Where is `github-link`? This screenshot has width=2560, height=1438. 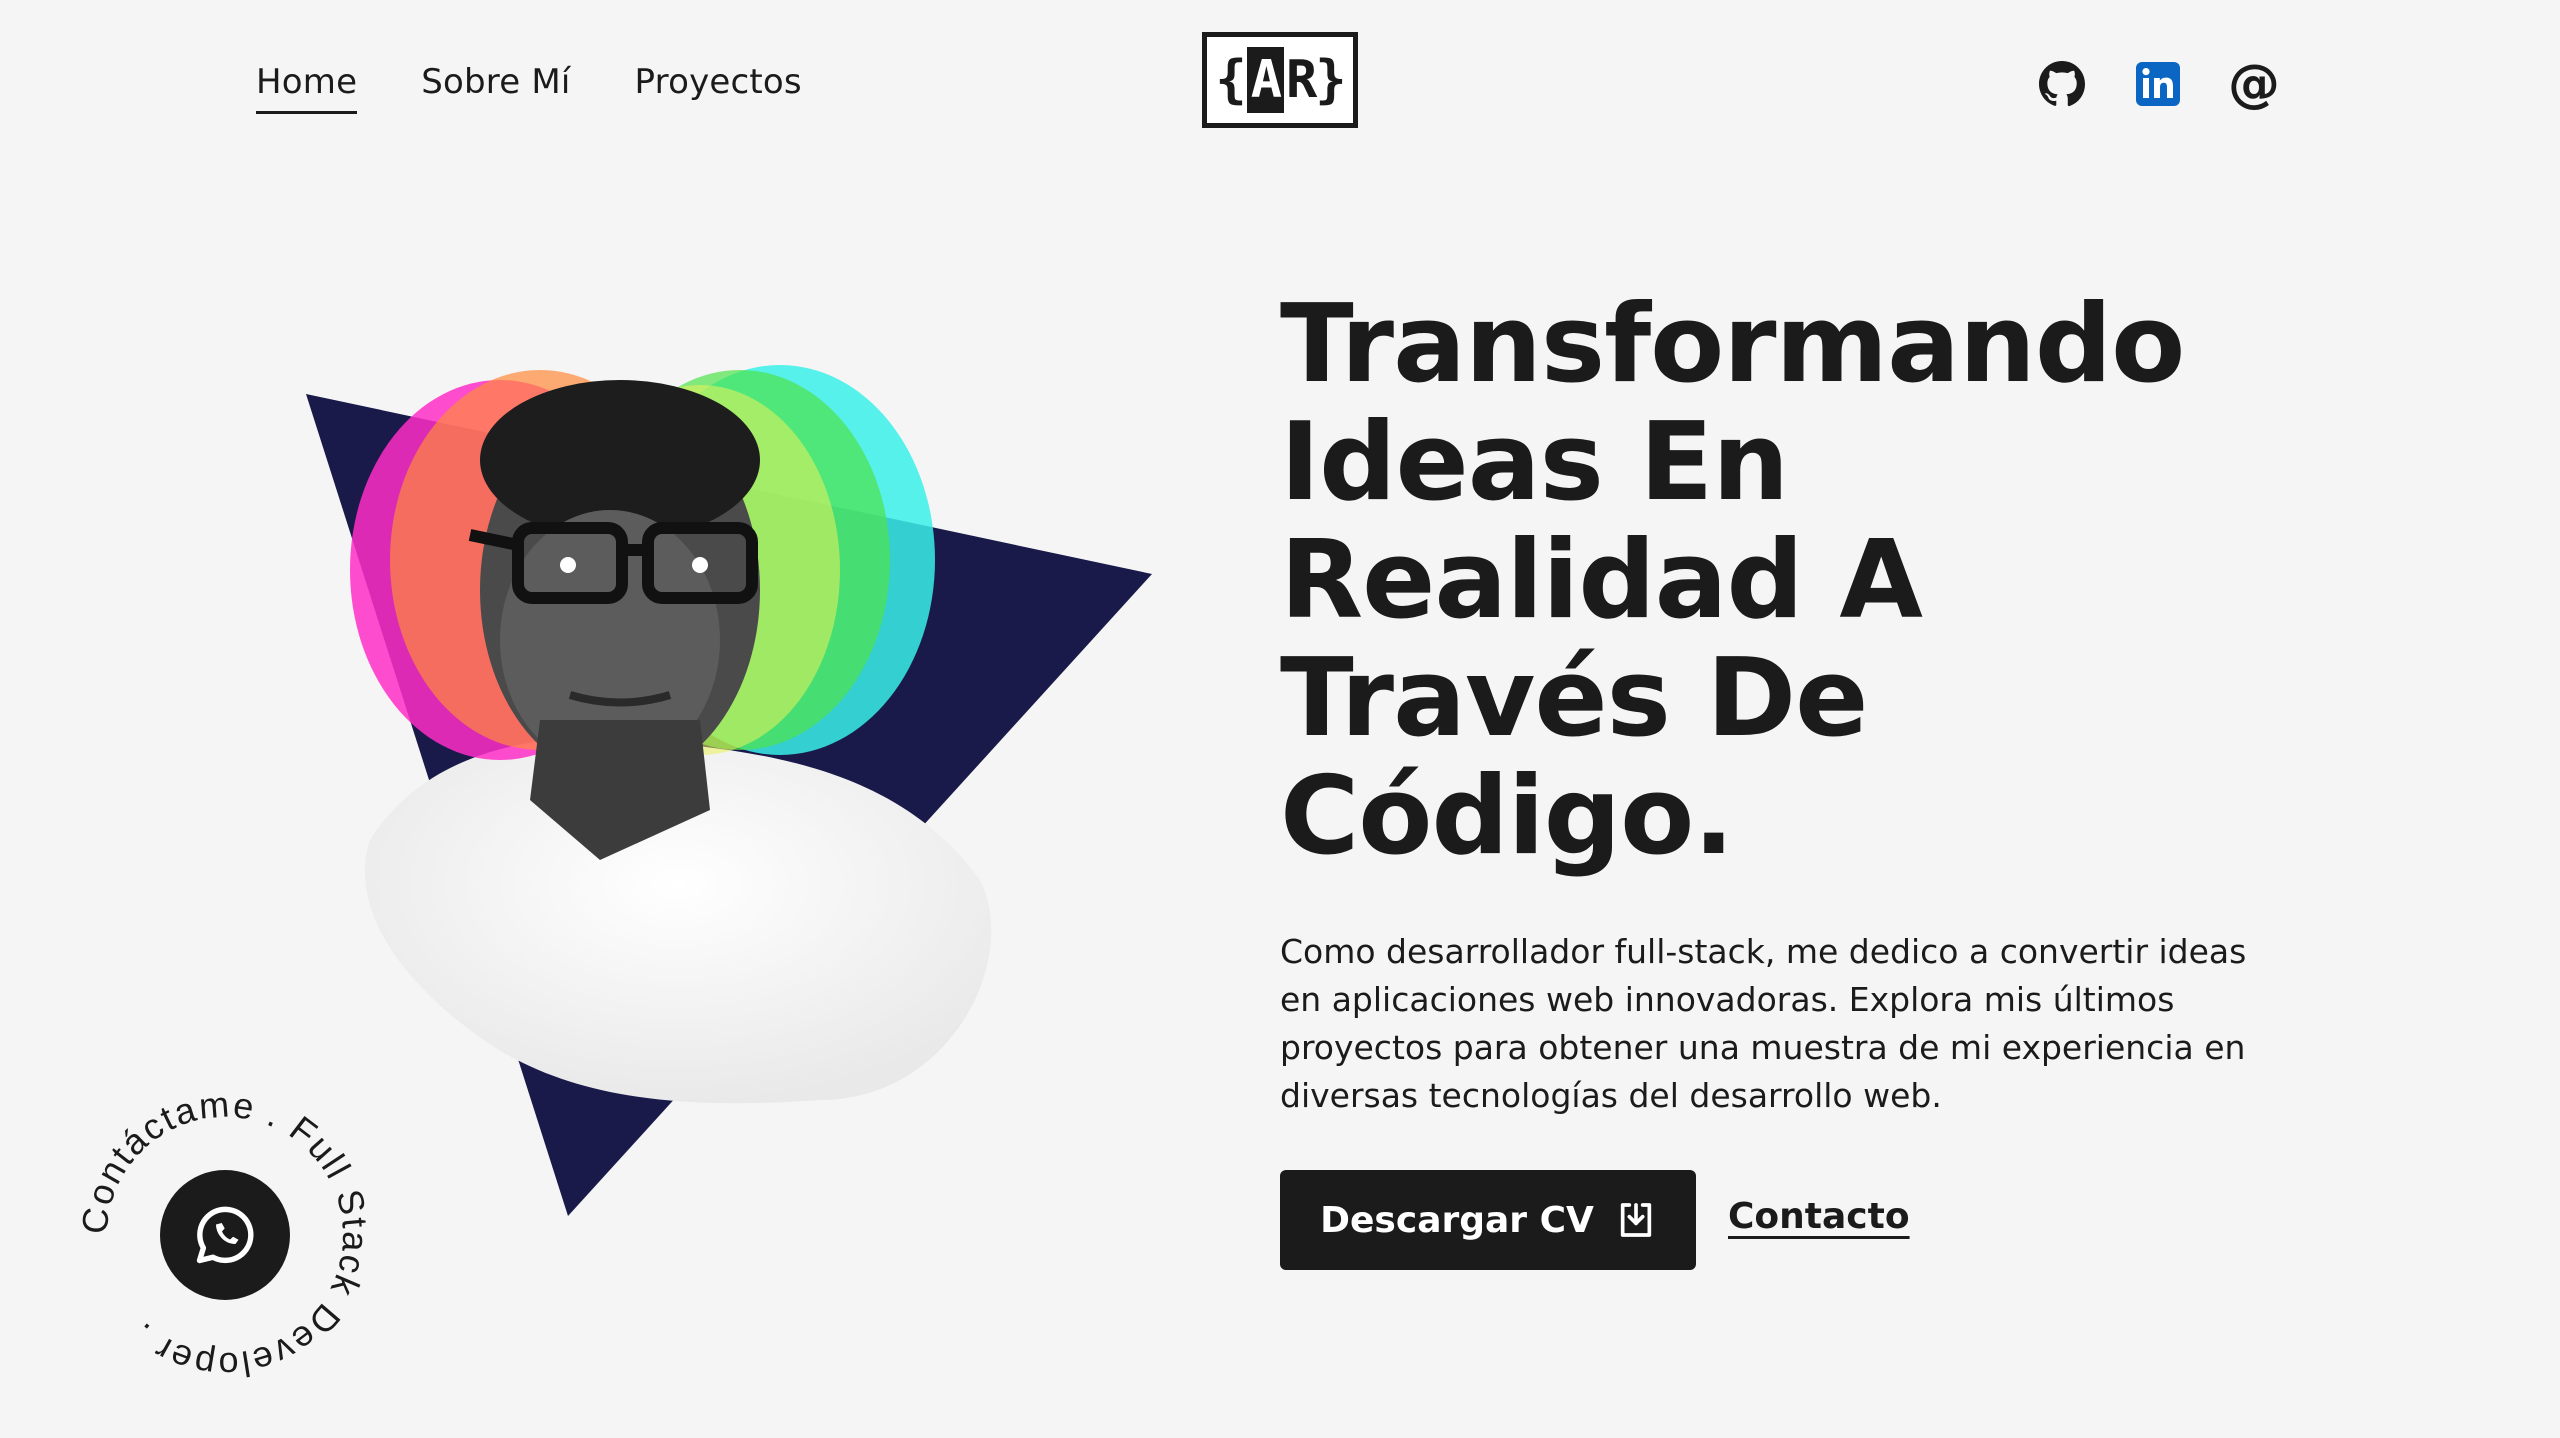 github-link is located at coordinates (2062, 84).